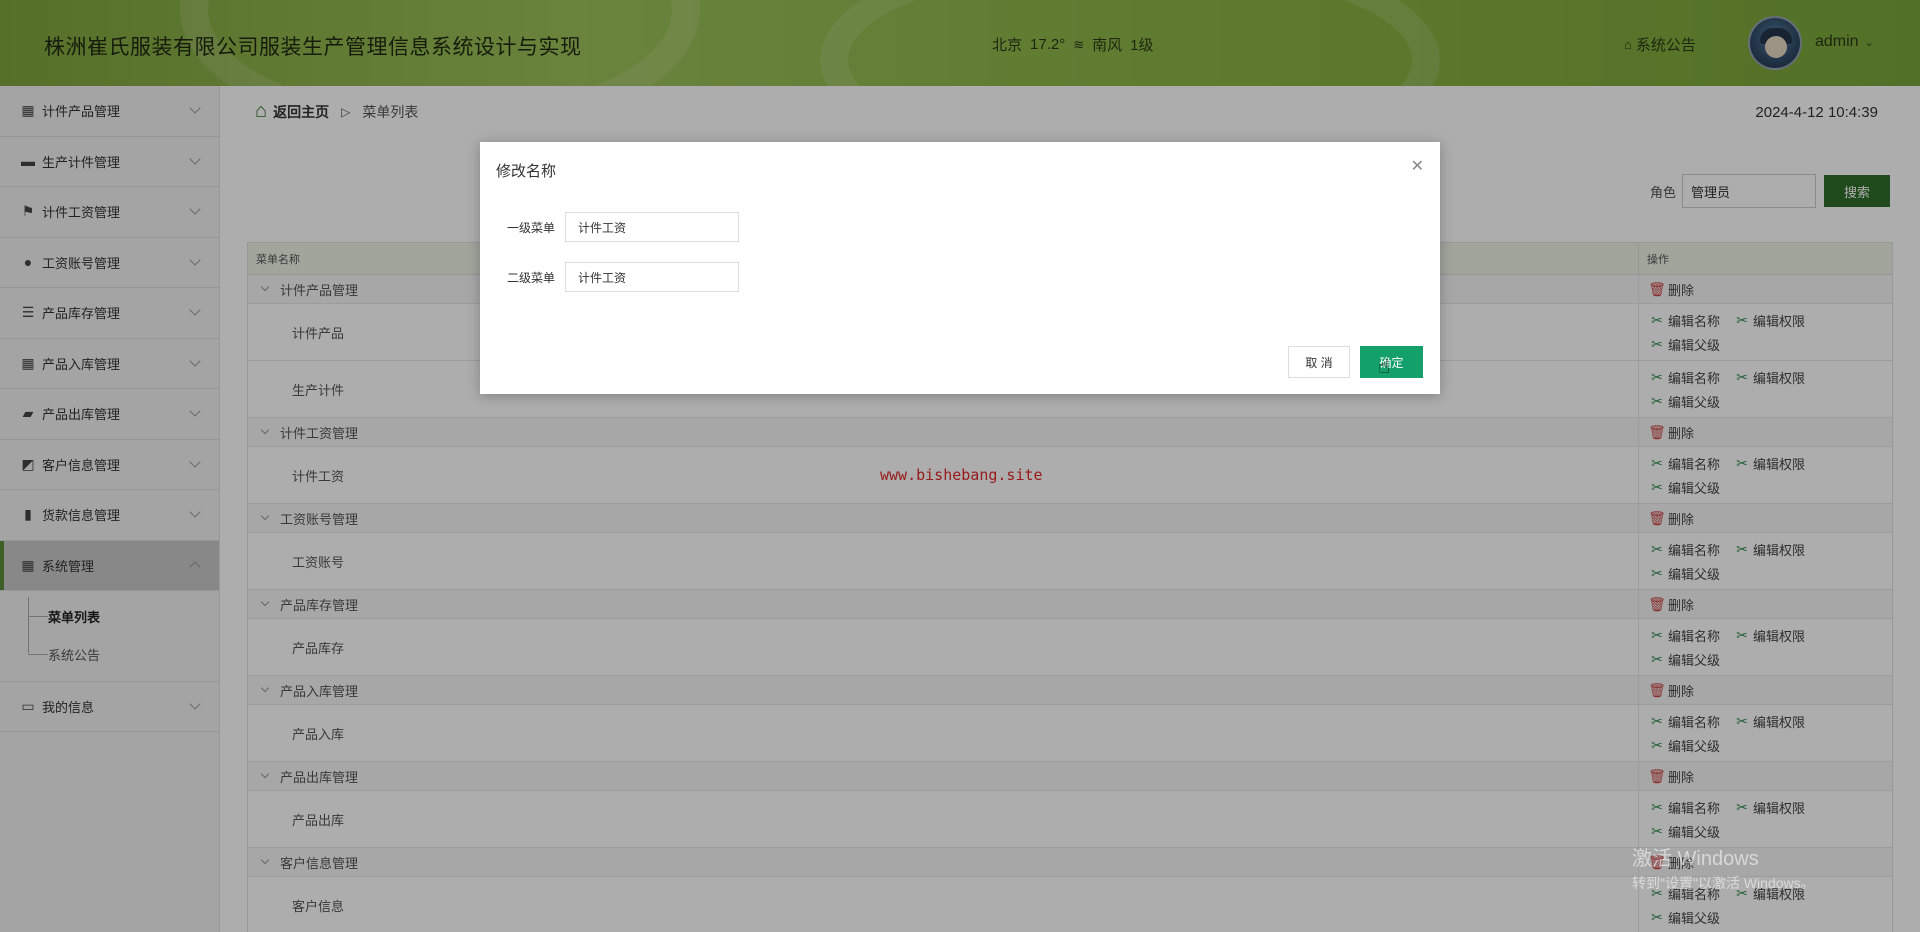 This screenshot has height=932, width=1920. I want to click on confirm-button: 确定, so click(1391, 362).